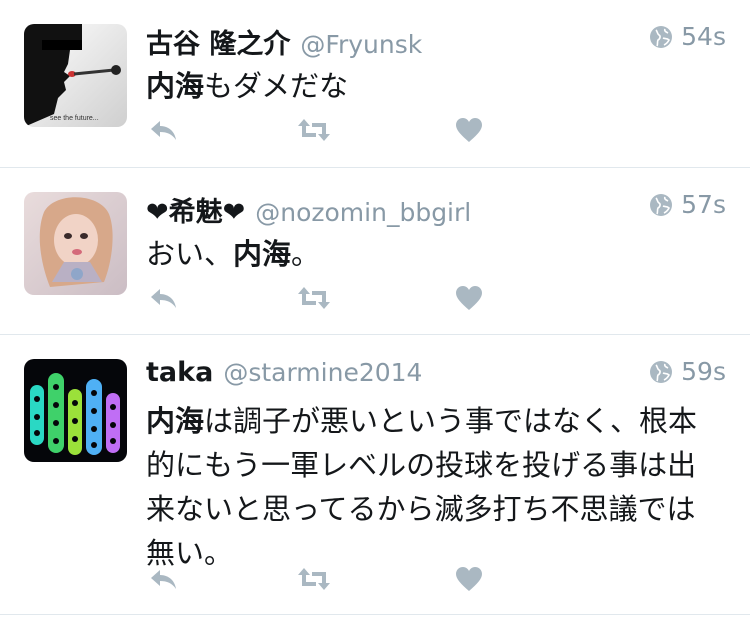 Image resolution: width=750 pixels, height=628 pixels. I want to click on text-body: は調子が悪いという事ではなく、根本, so click(451, 421).